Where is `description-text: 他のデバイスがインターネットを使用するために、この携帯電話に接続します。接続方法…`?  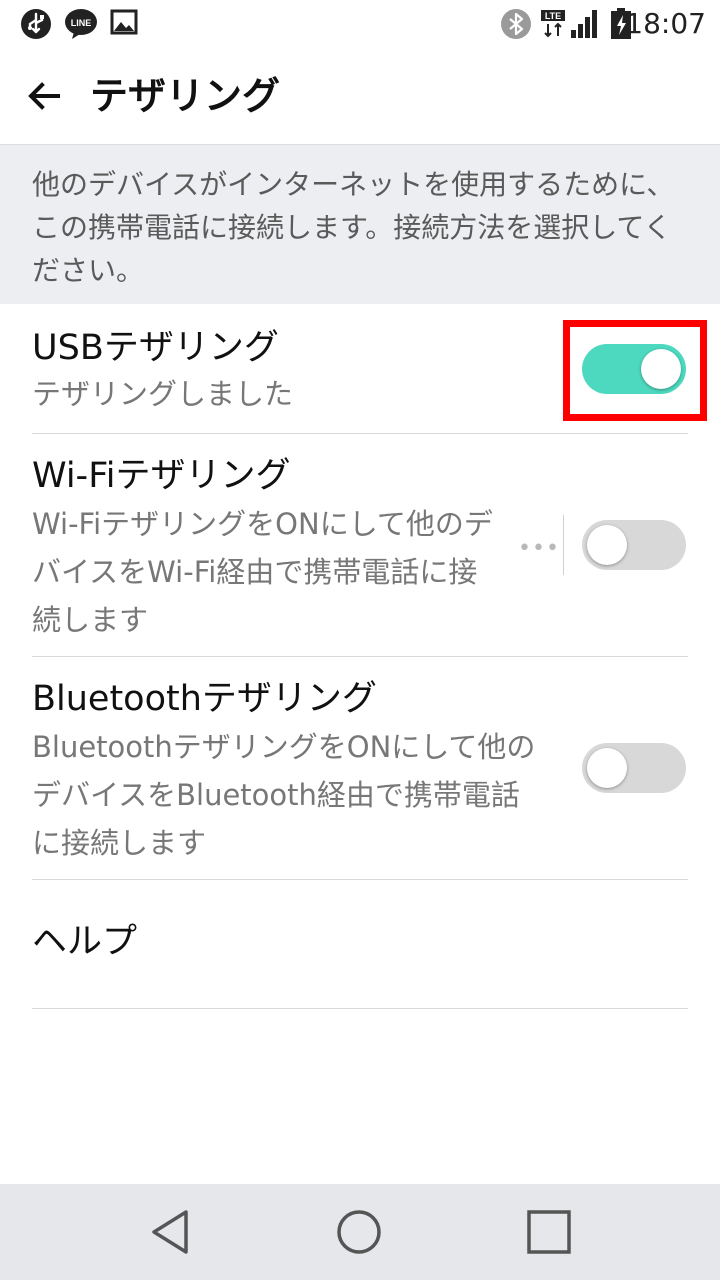 description-text: 他のデバイスがインターネットを使用するために、この携帯電話に接続します。接続方法… is located at coordinates (353, 227).